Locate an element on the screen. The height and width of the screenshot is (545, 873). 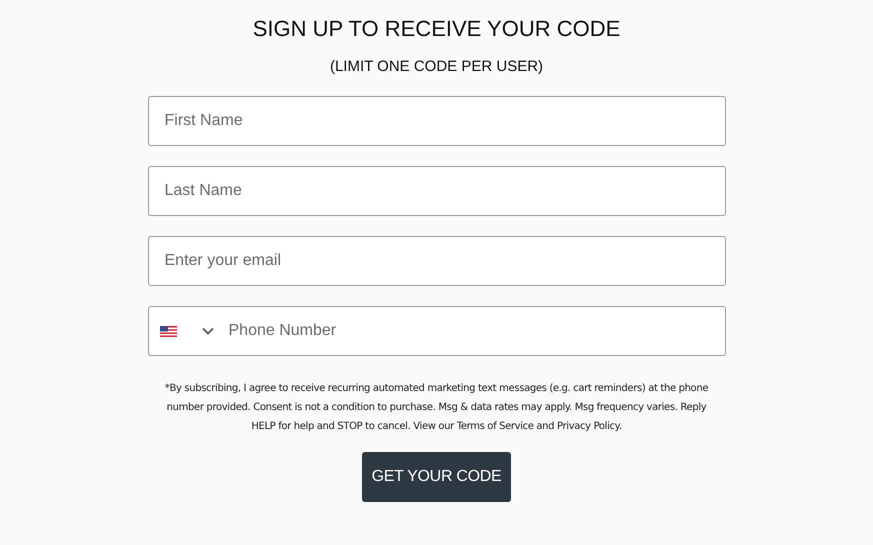
flag-icon is located at coordinates (168, 331).